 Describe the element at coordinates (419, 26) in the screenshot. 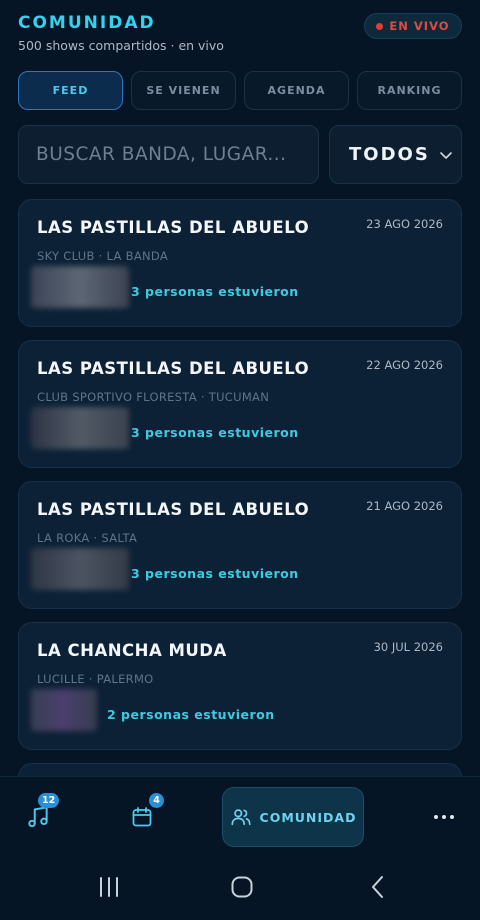

I see `live-label: EN VIVO` at that location.